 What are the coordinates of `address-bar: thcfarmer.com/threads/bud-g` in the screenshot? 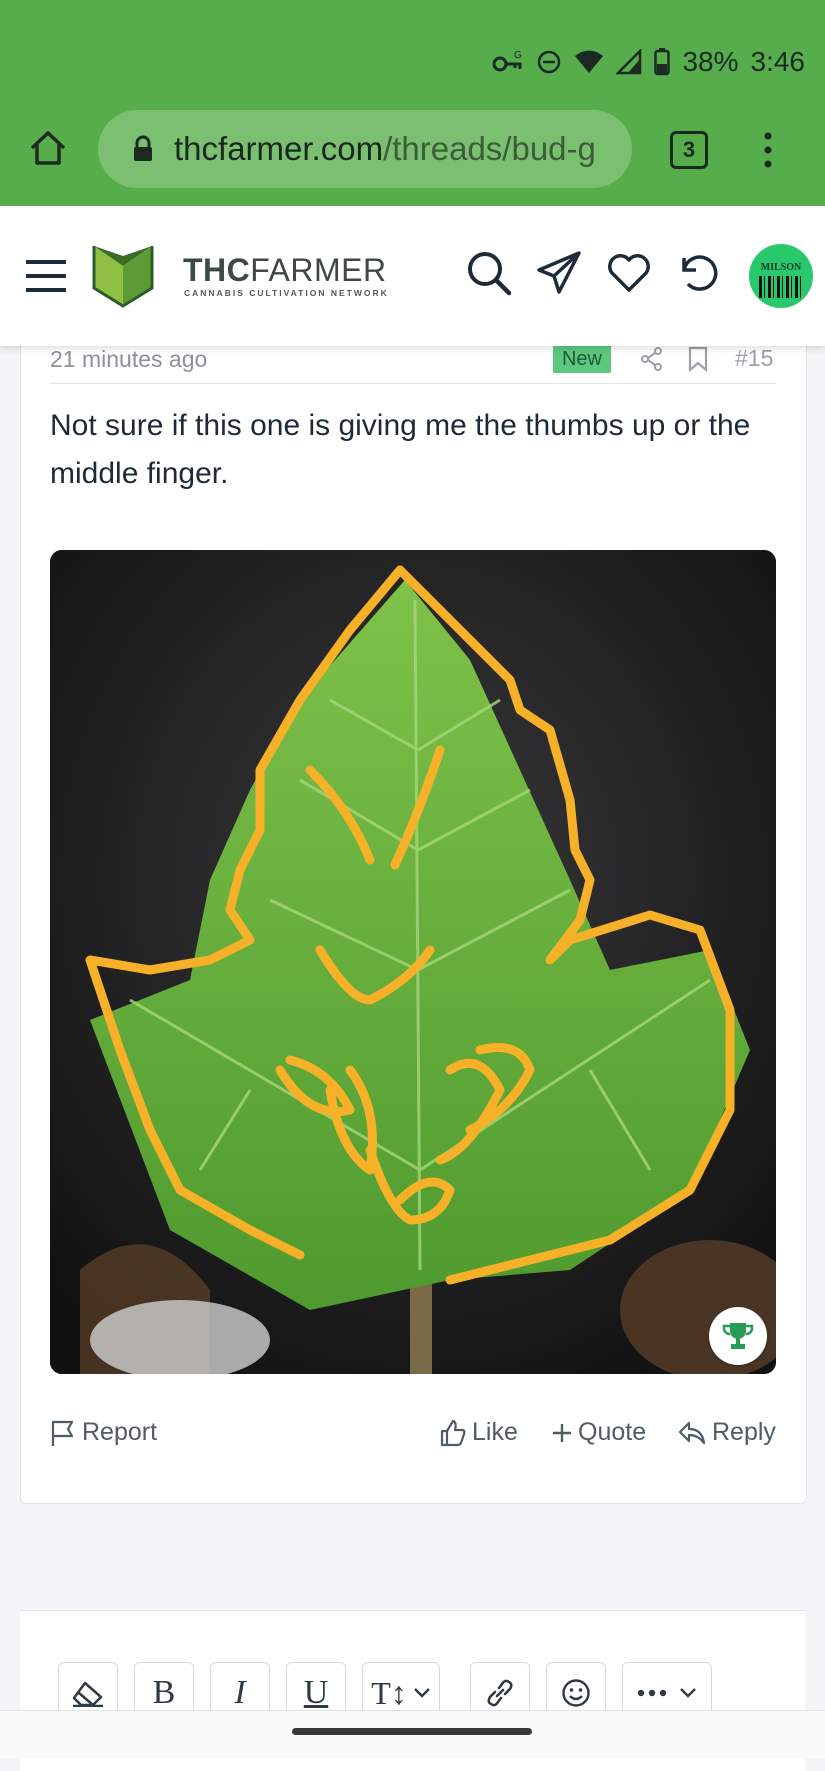 It's located at (365, 149).